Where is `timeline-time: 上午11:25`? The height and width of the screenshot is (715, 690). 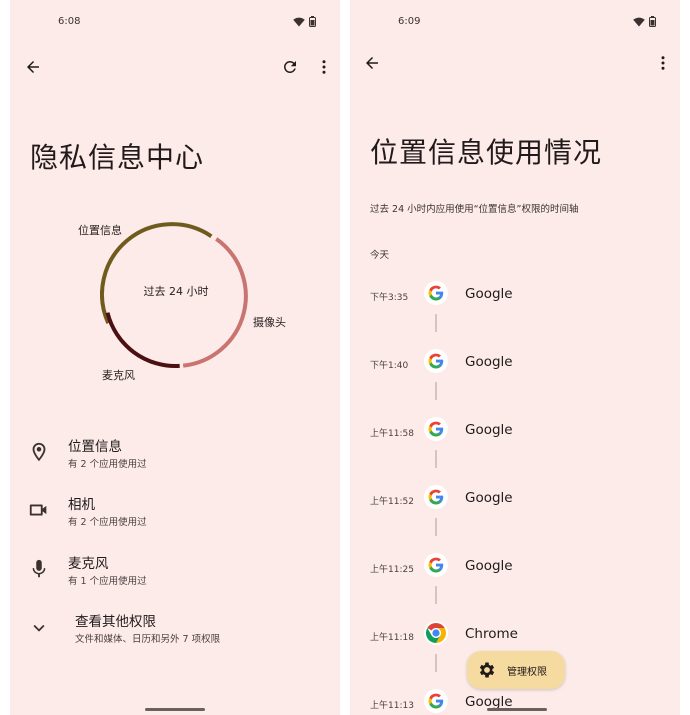
timeline-time: 上午11:25 is located at coordinates (392, 570).